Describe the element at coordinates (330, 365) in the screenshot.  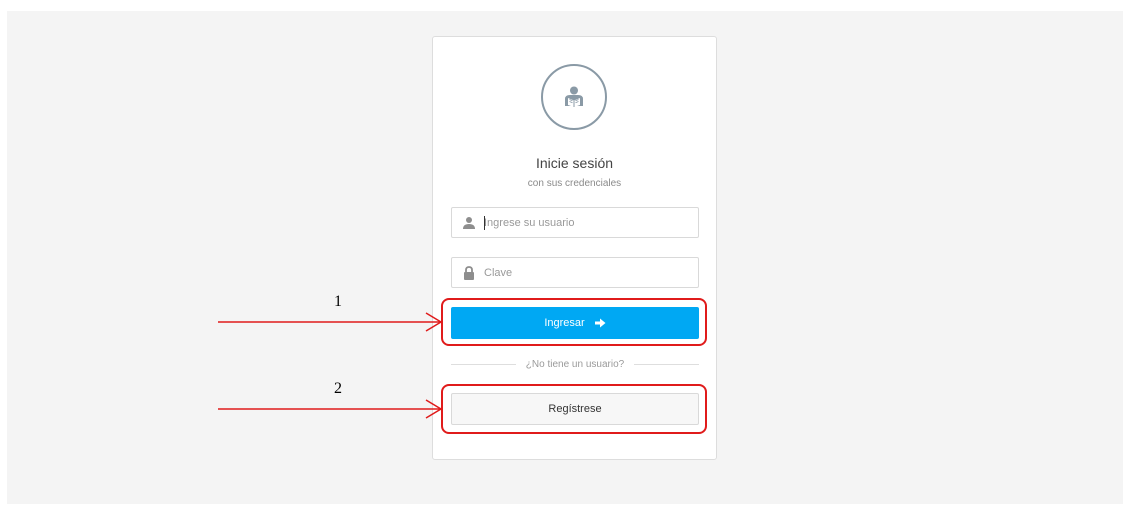
I see `annotation-arrows` at that location.